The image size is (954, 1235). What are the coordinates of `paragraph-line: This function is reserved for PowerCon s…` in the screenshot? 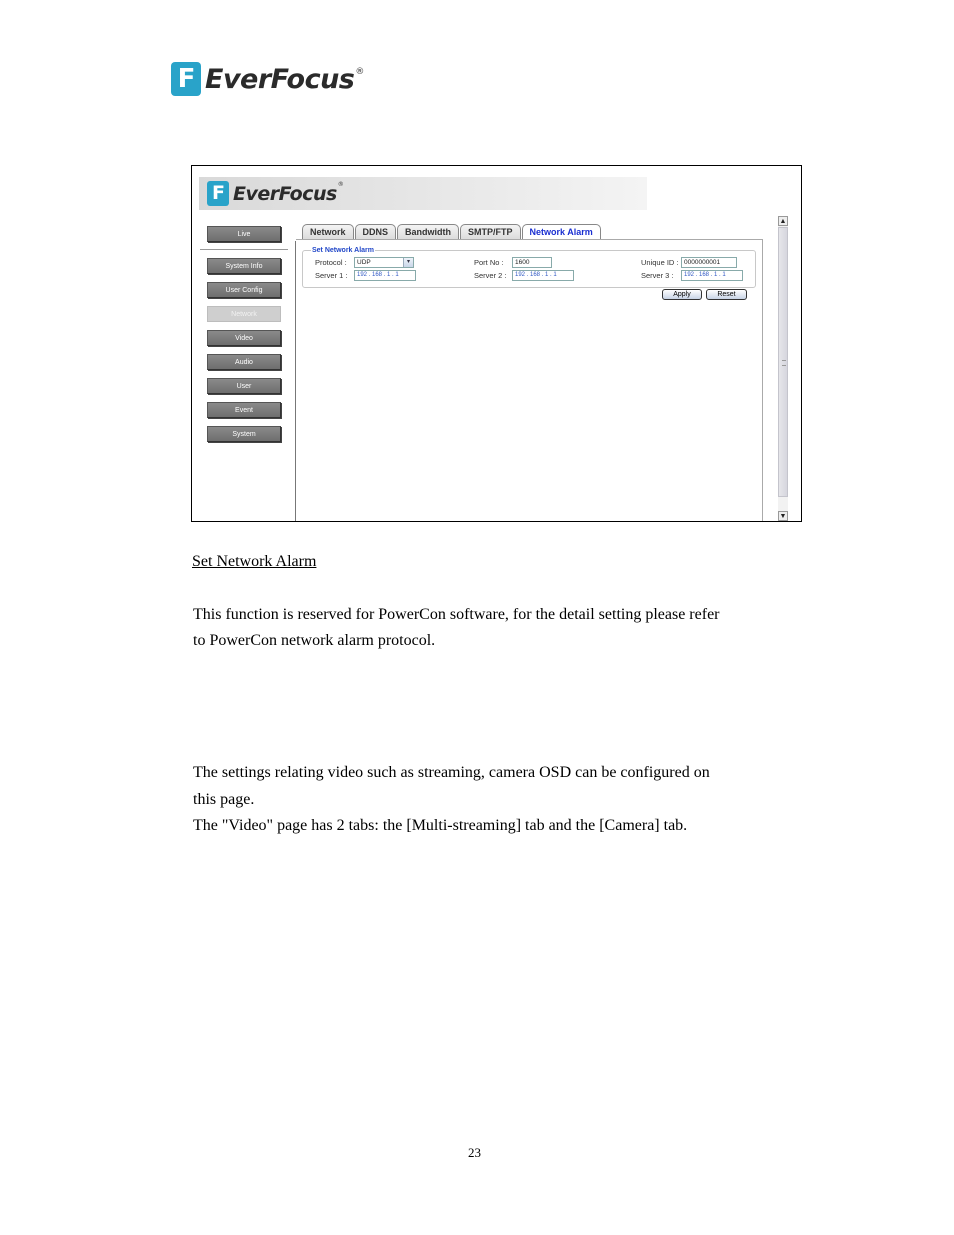 It's located at (456, 614).